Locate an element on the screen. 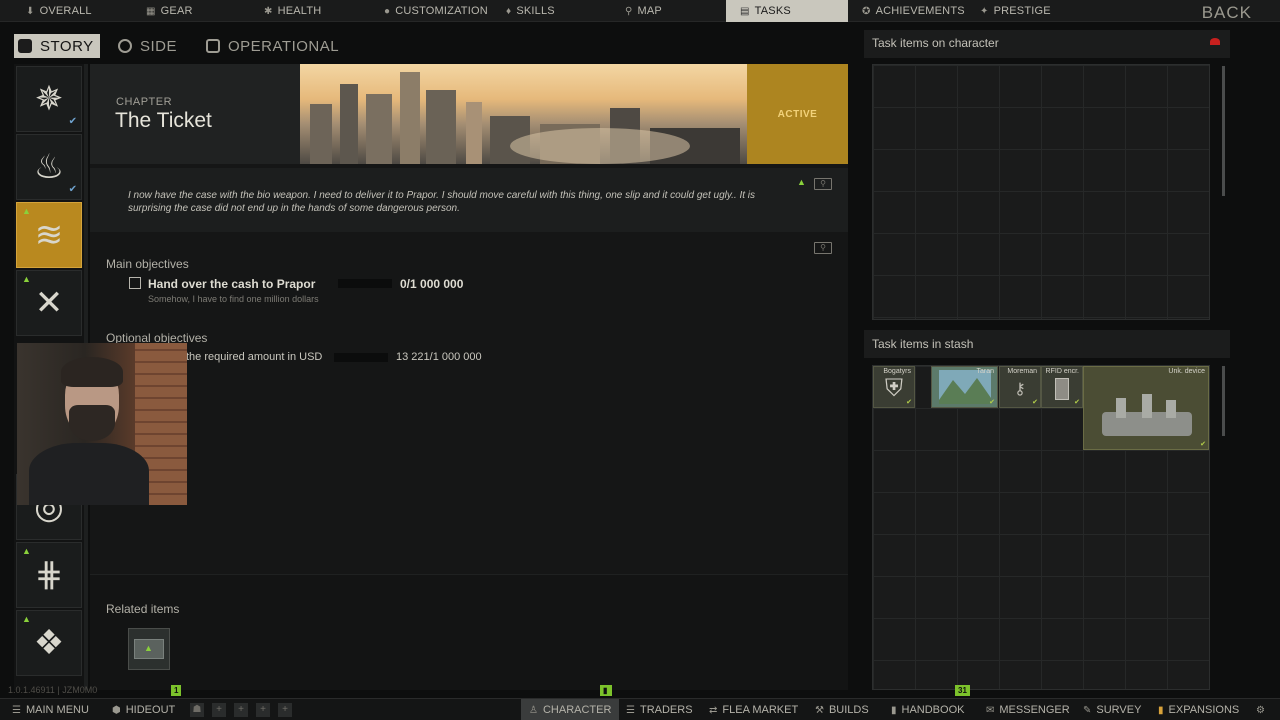  builds-button: ⚒ BUILDS is located at coordinates (842, 709).